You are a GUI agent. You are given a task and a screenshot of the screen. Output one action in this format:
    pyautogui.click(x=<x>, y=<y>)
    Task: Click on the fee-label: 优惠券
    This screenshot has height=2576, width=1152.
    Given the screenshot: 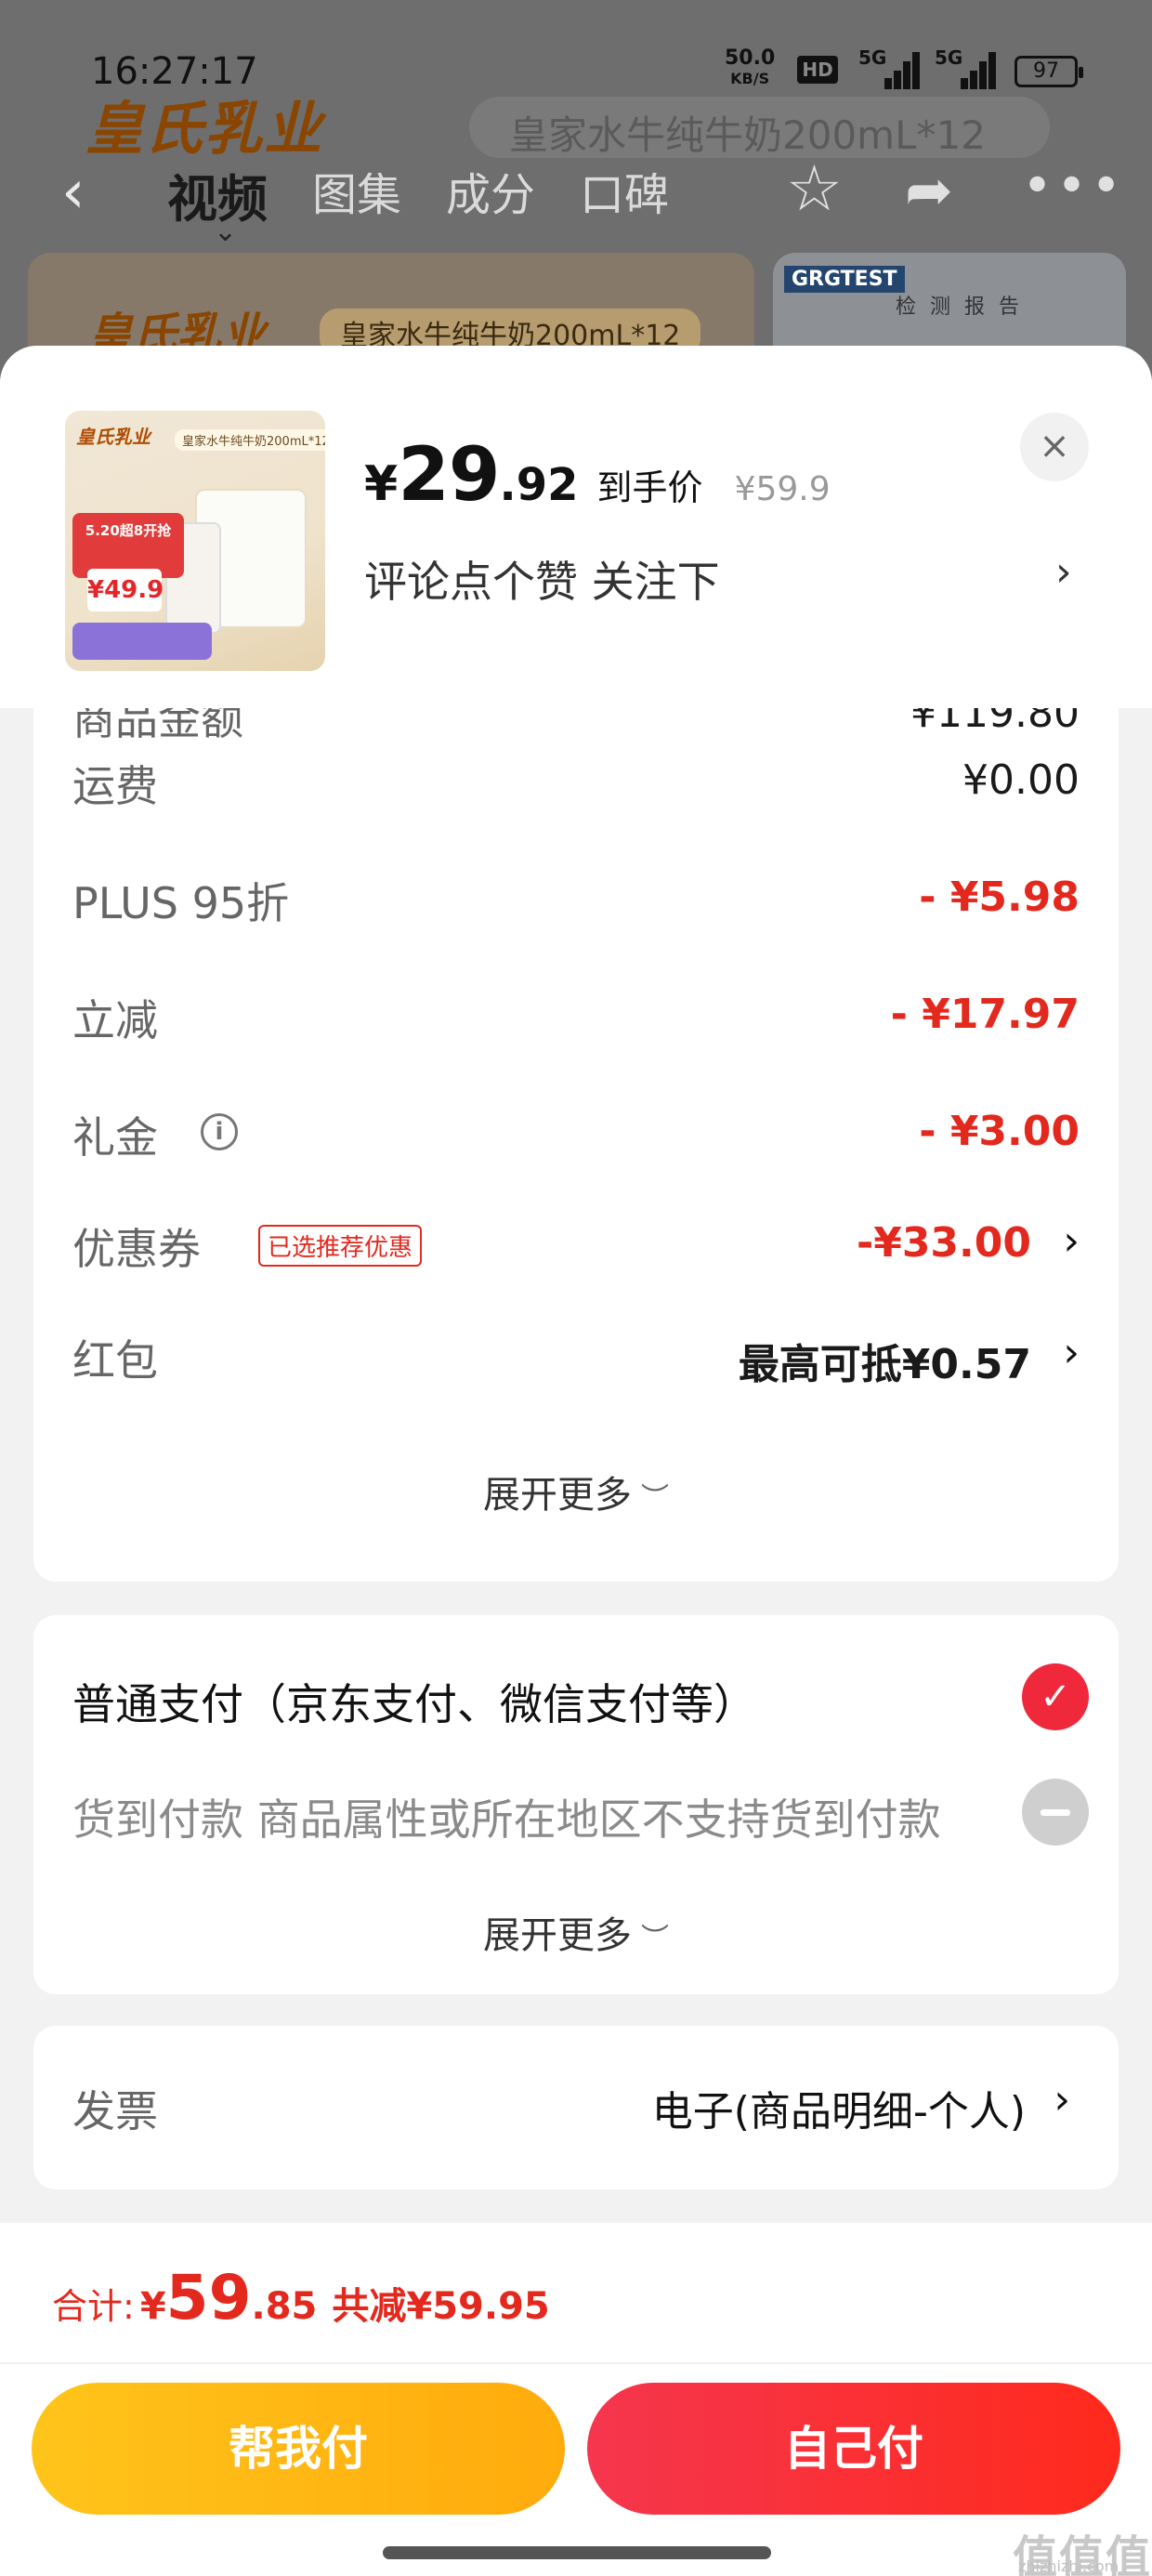 What is the action you would take?
    pyautogui.click(x=136, y=1249)
    